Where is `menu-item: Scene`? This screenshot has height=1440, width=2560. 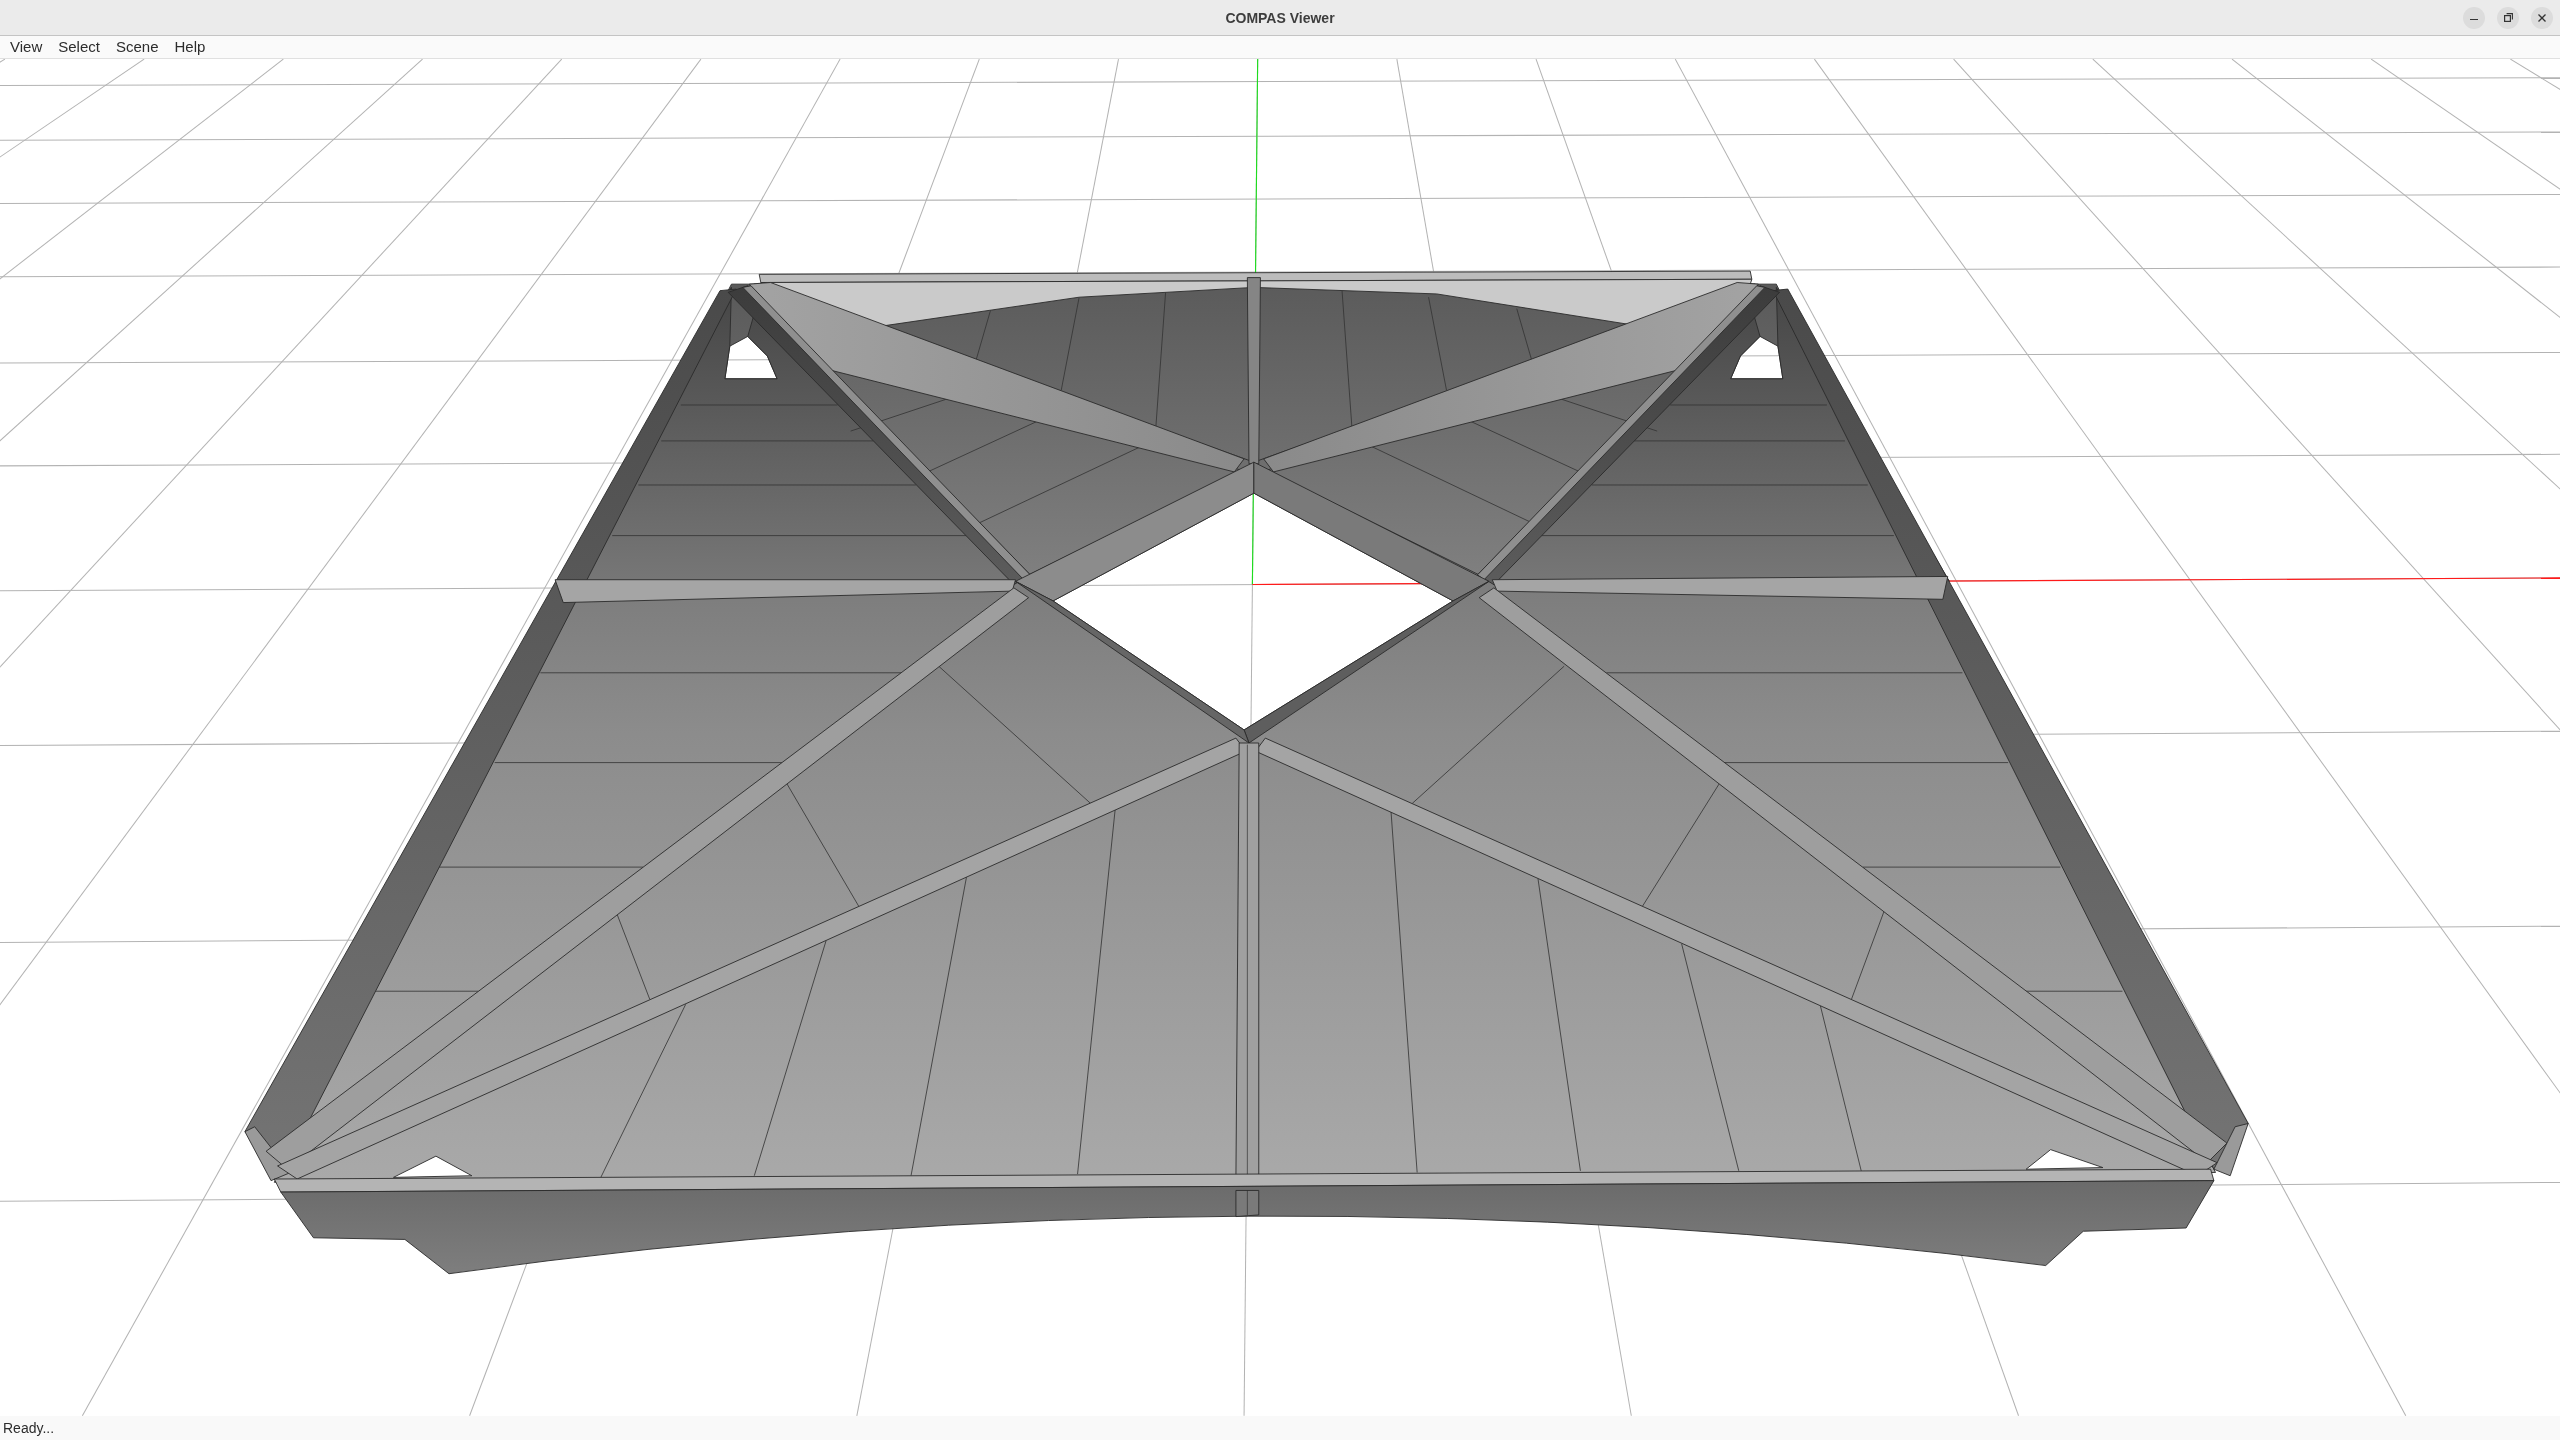
menu-item: Scene is located at coordinates (137, 47).